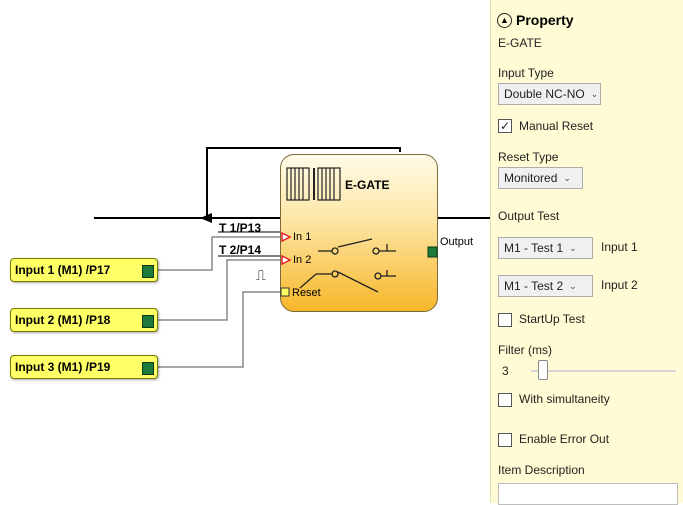 Image resolution: width=683 pixels, height=505 pixels. Describe the element at coordinates (432, 252) in the screenshot. I see `output-pin` at that location.